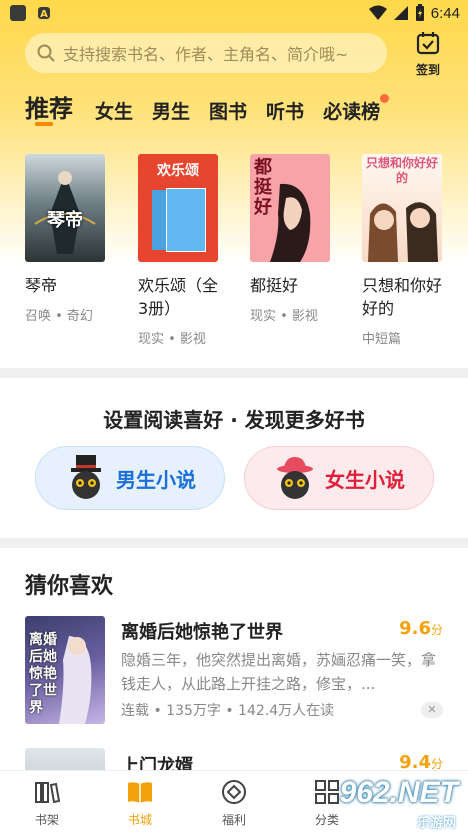 The height and width of the screenshot is (832, 468). I want to click on book-title: 都挺好, so click(274, 285).